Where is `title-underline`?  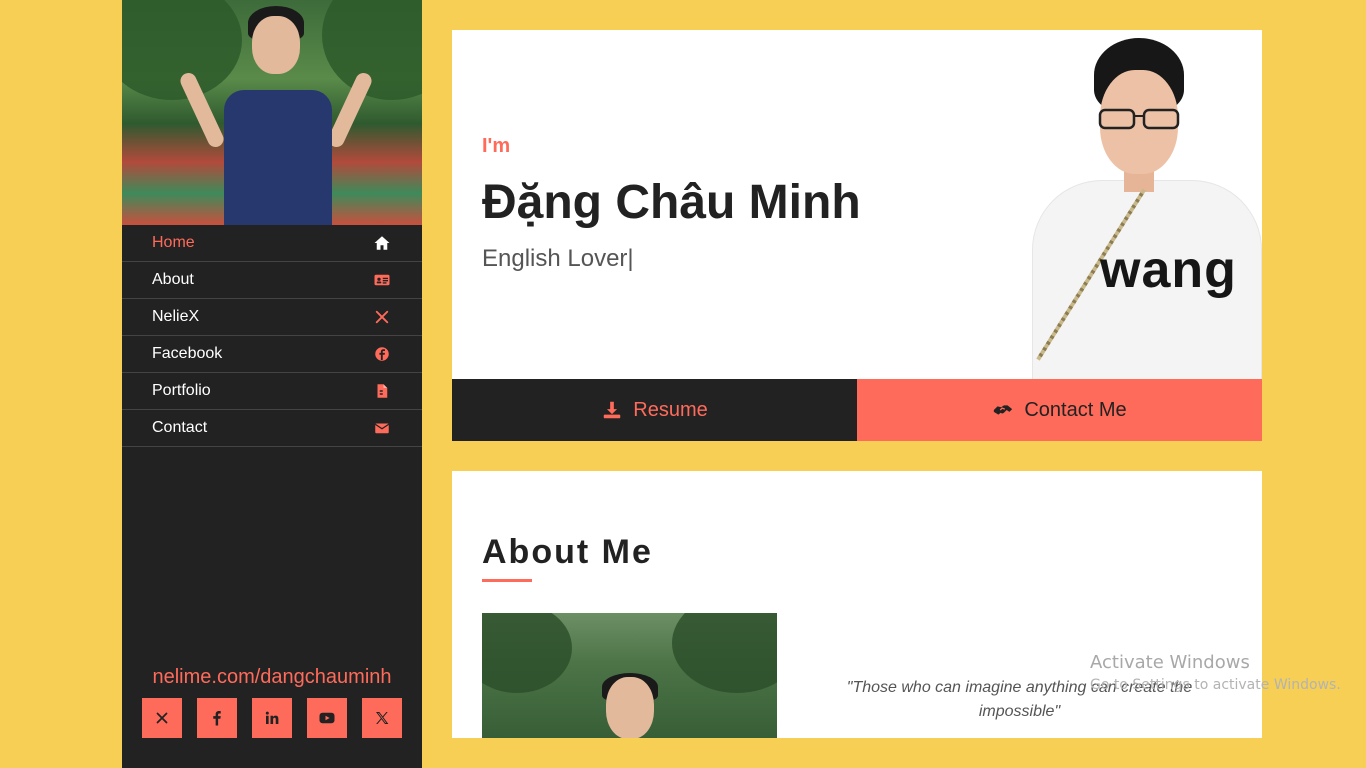
title-underline is located at coordinates (507, 580).